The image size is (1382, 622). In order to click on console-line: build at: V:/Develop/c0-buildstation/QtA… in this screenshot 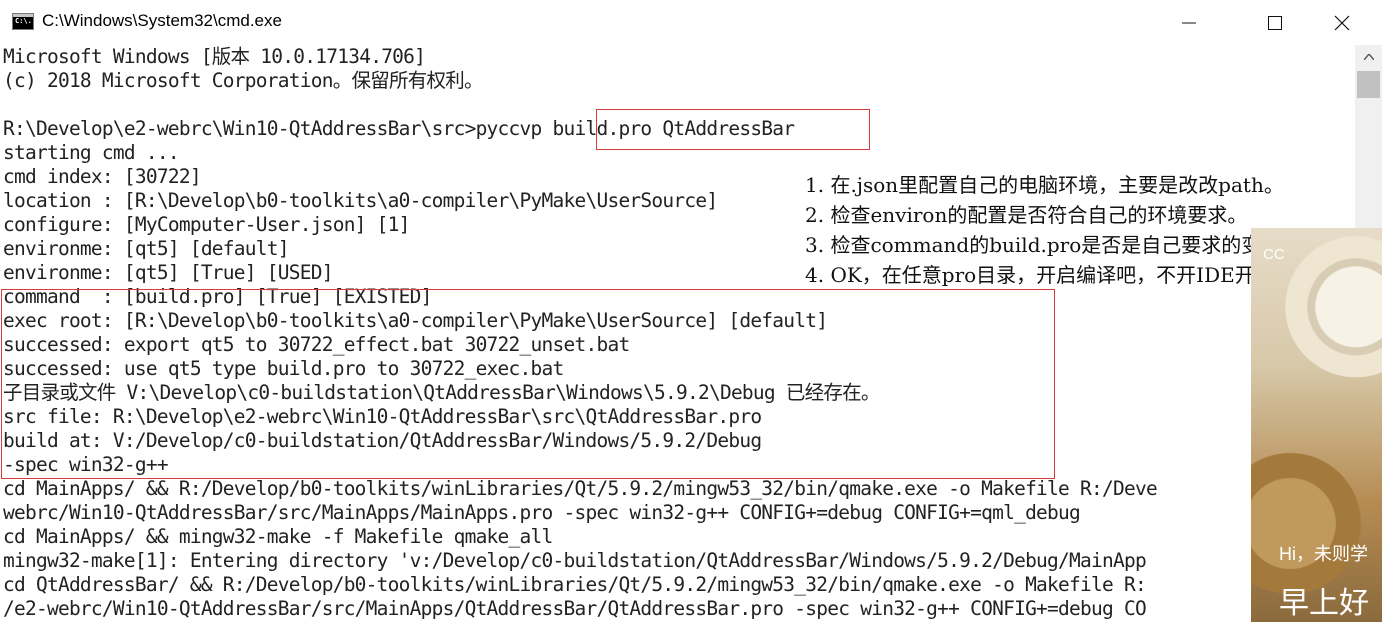, I will do `click(382, 440)`.